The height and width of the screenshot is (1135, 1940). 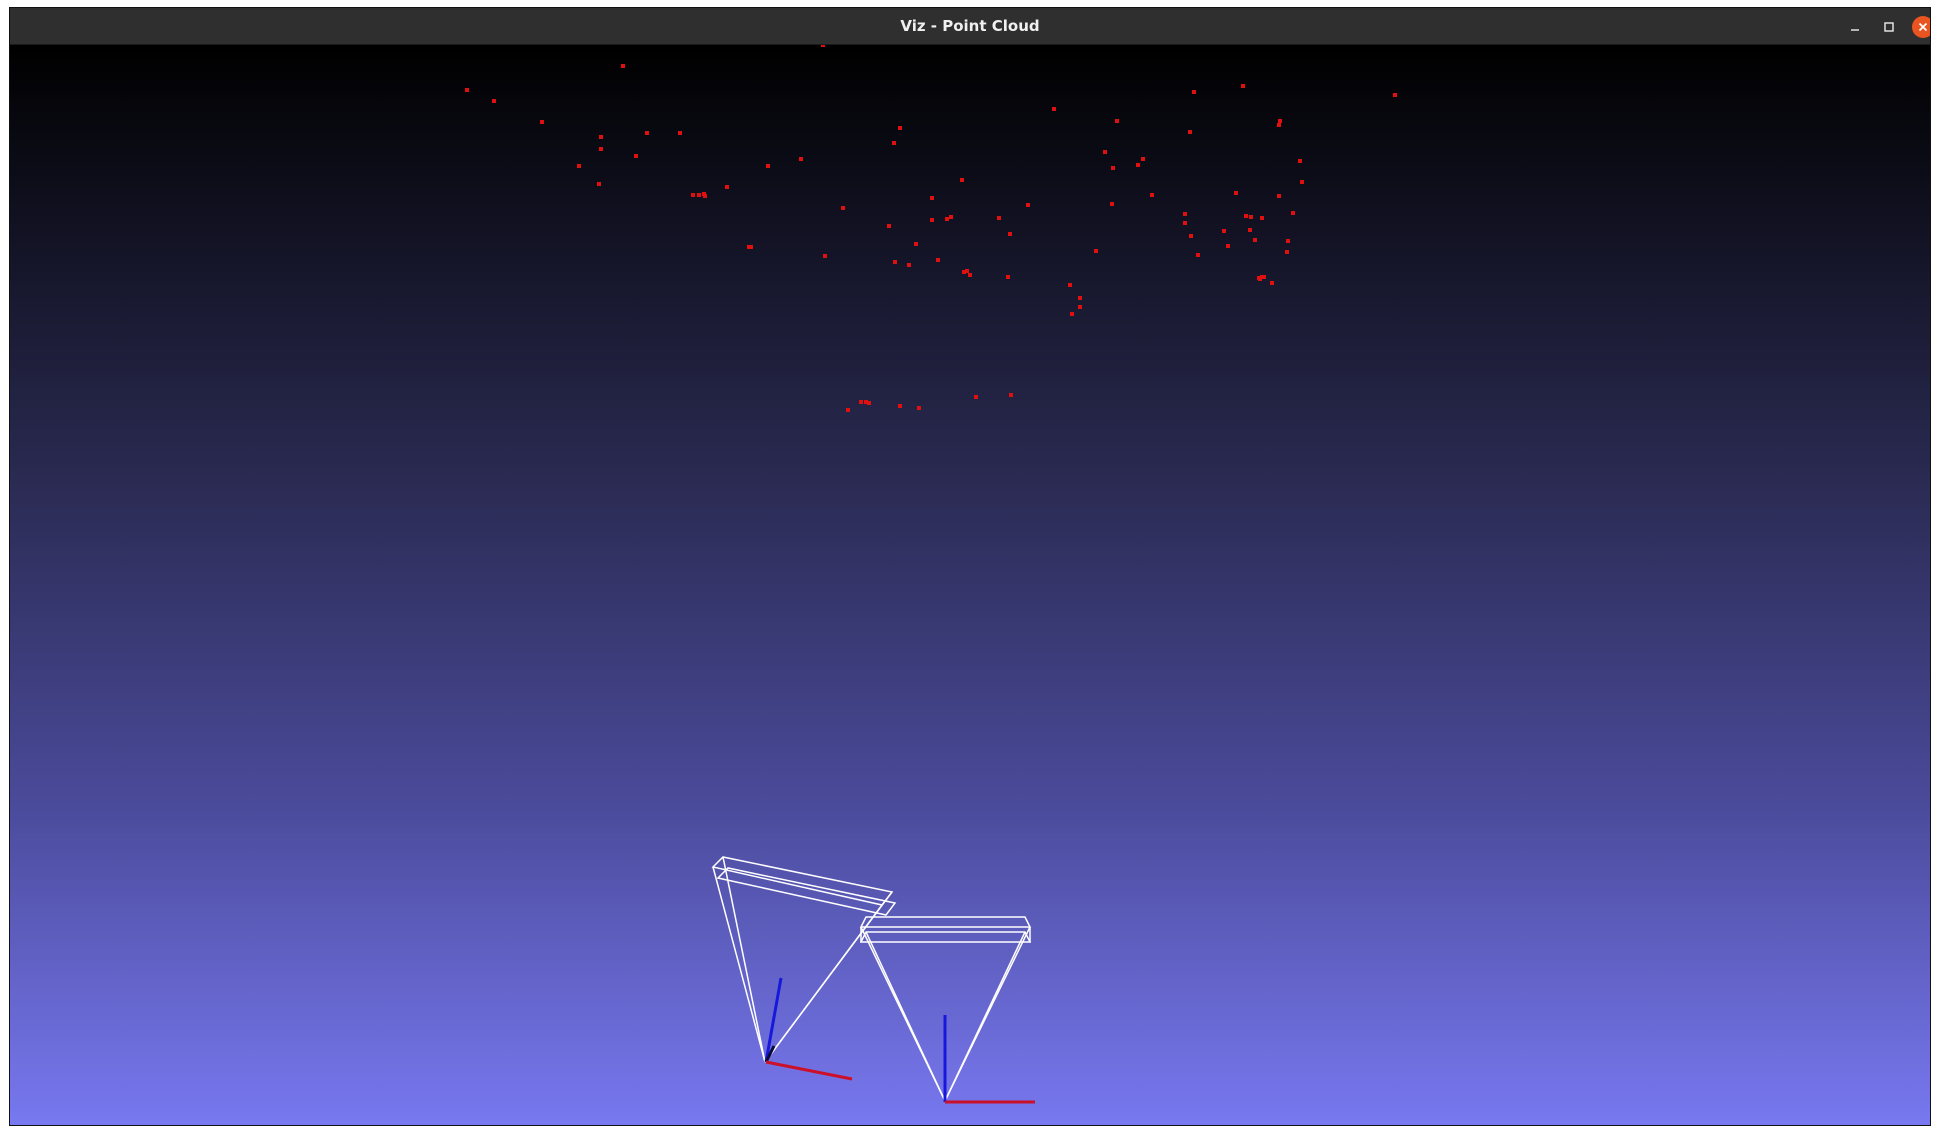 I want to click on camera-1-x-axis, so click(x=809, y=1070).